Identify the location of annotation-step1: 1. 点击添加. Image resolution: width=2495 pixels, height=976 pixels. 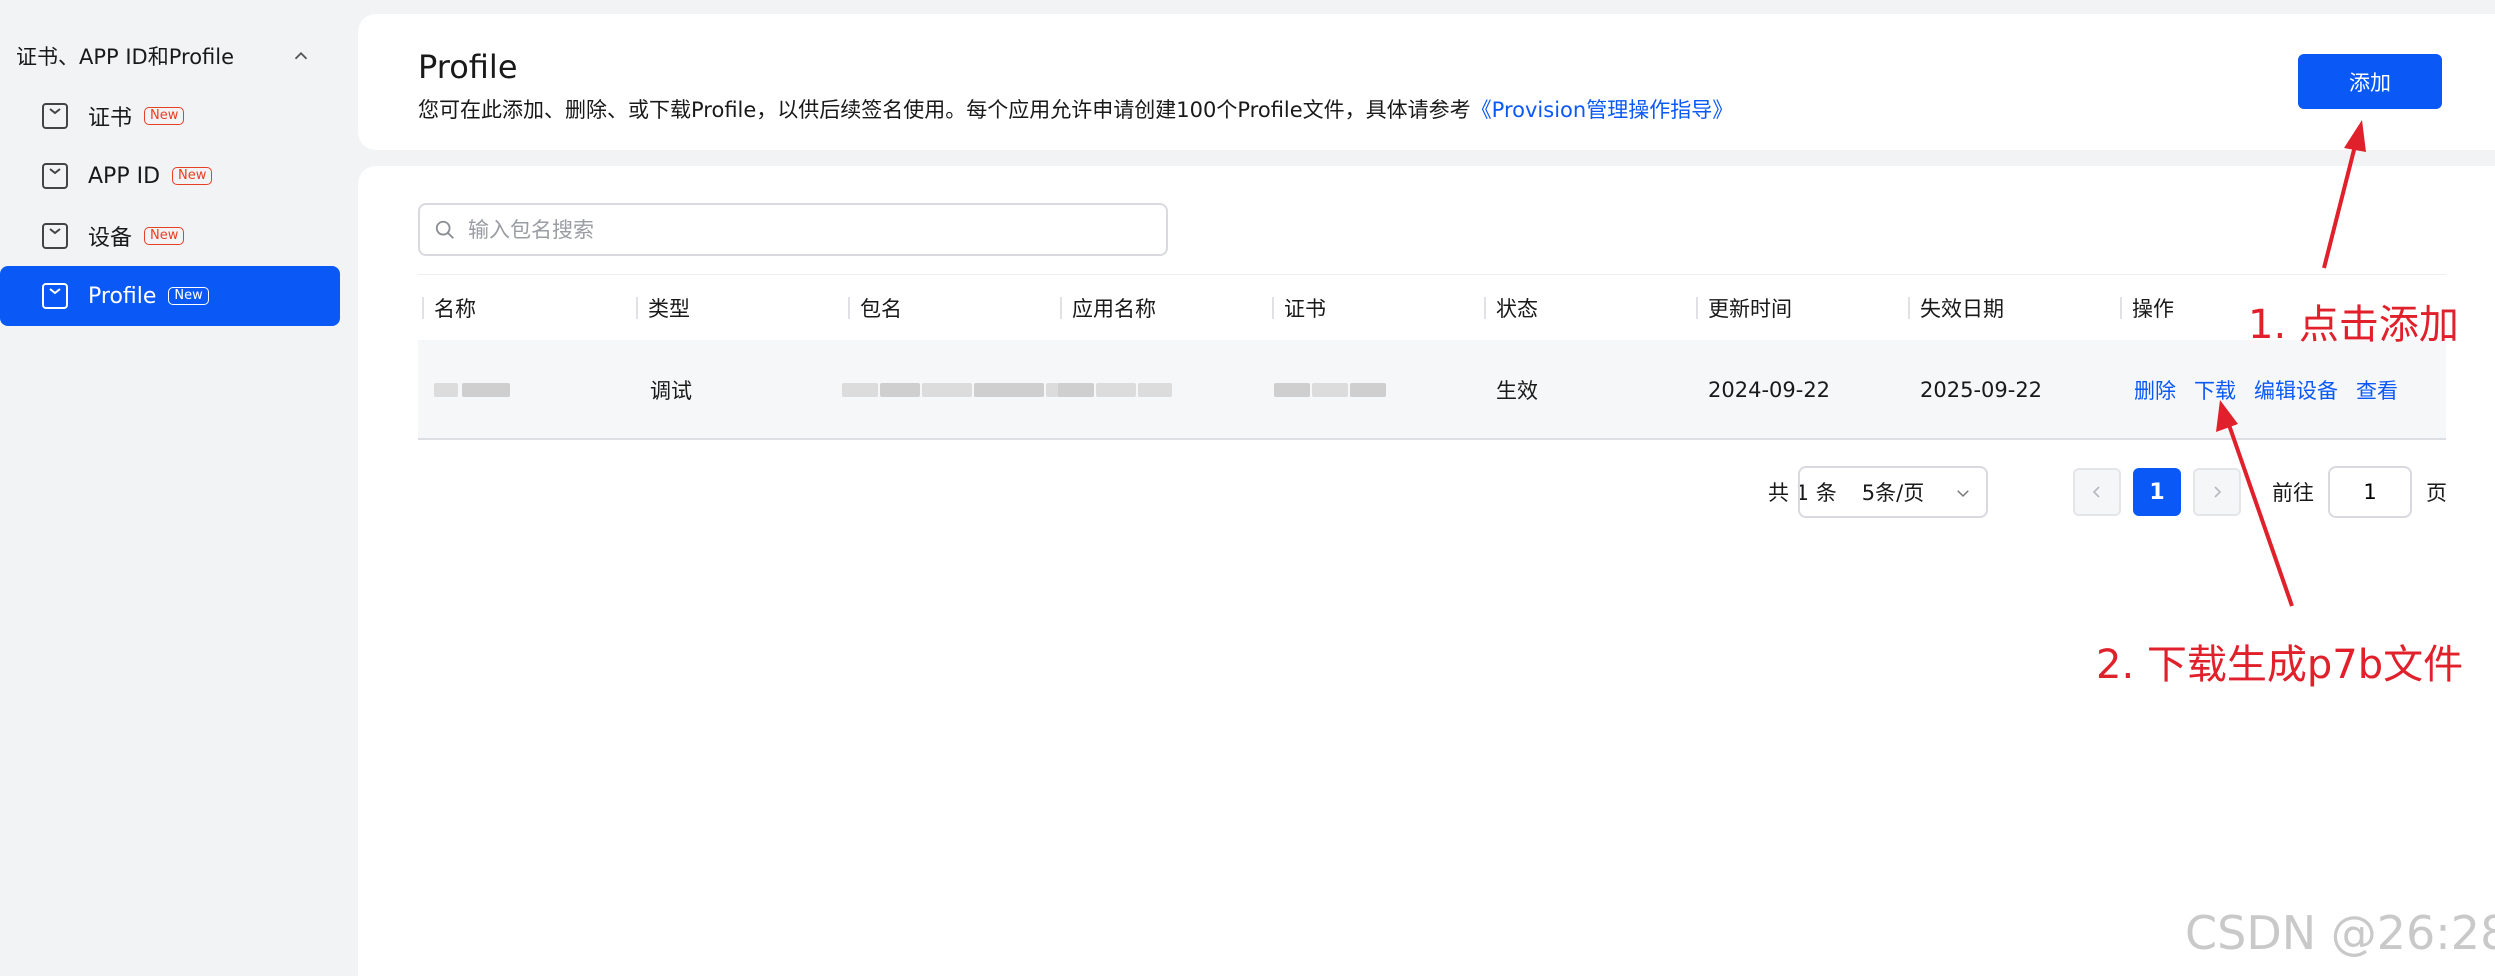
(2353, 325).